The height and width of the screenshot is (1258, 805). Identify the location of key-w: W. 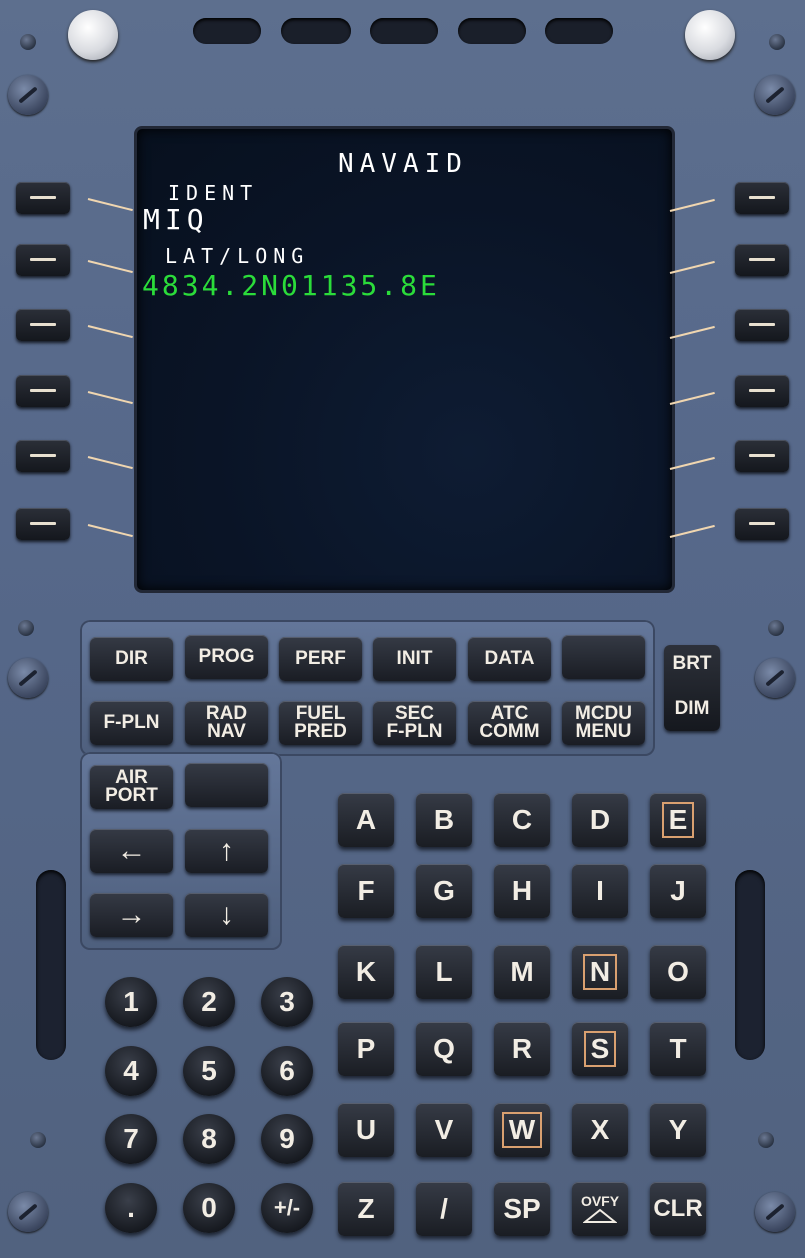
(522, 1130).